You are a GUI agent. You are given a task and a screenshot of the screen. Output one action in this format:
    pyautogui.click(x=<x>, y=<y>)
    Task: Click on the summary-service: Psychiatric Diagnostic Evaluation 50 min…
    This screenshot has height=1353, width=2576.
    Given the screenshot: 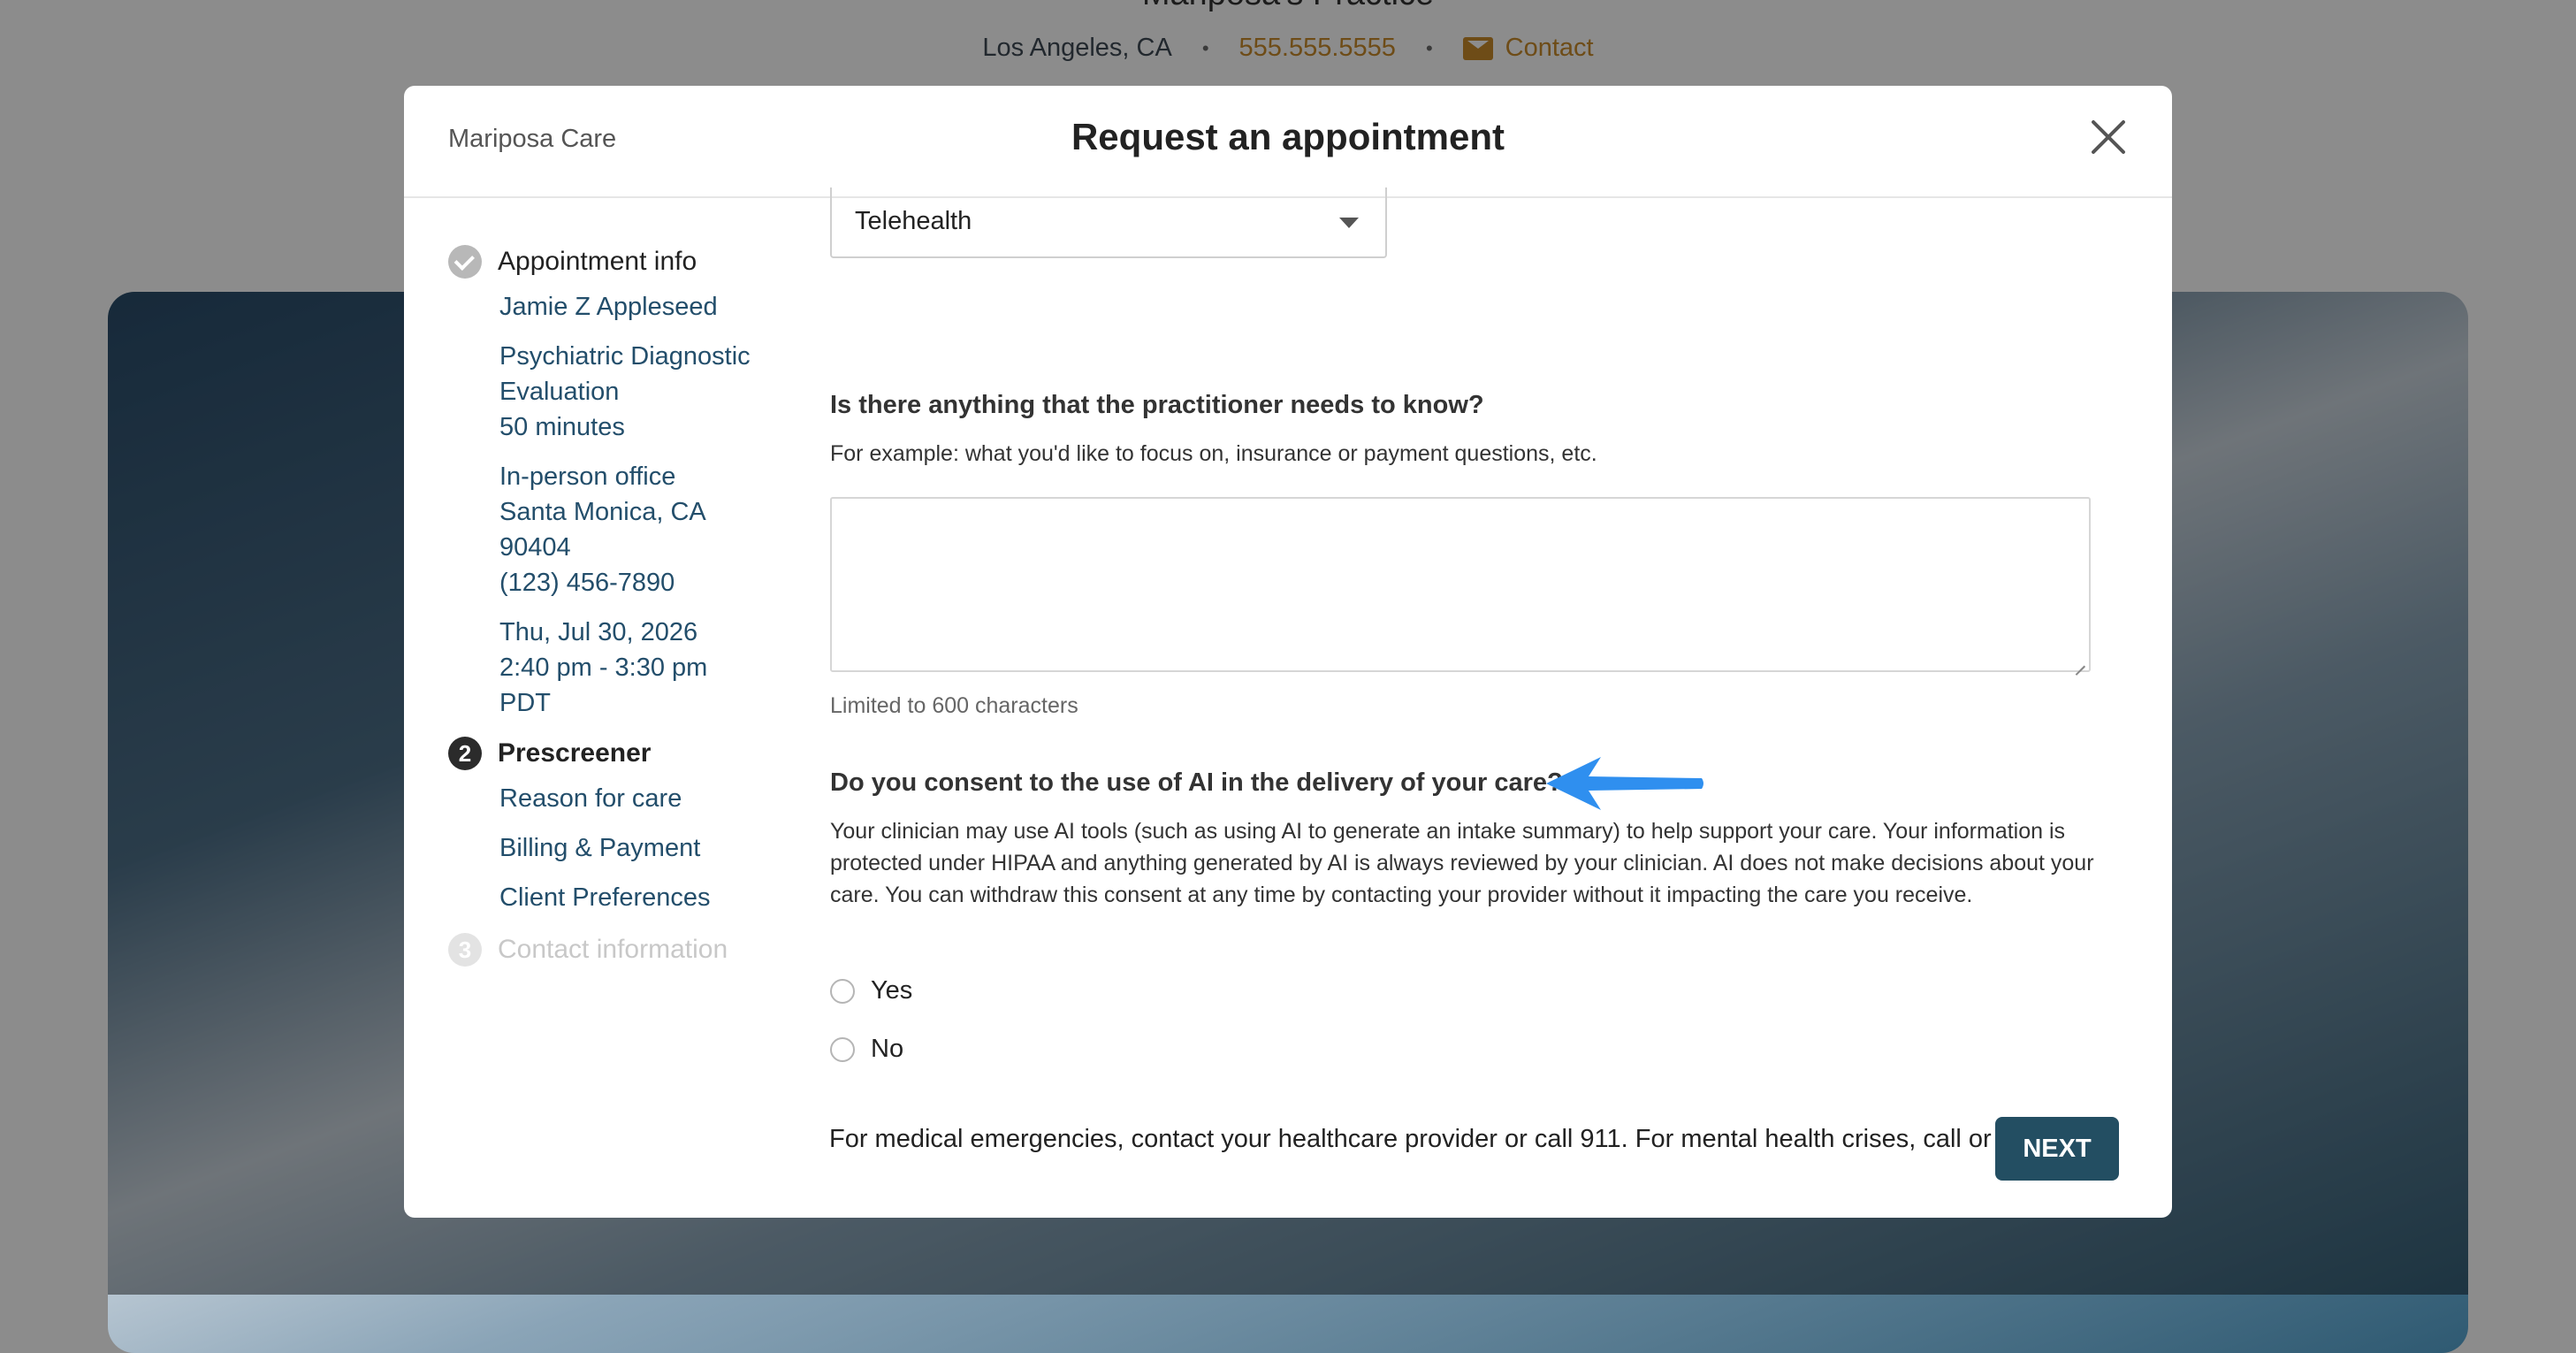 What is the action you would take?
    pyautogui.click(x=641, y=392)
    